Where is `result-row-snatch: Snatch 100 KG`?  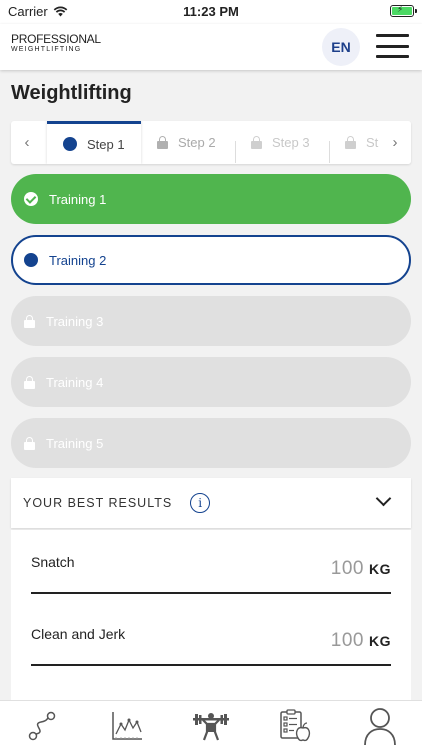 result-row-snatch: Snatch 100 KG is located at coordinates (211, 570).